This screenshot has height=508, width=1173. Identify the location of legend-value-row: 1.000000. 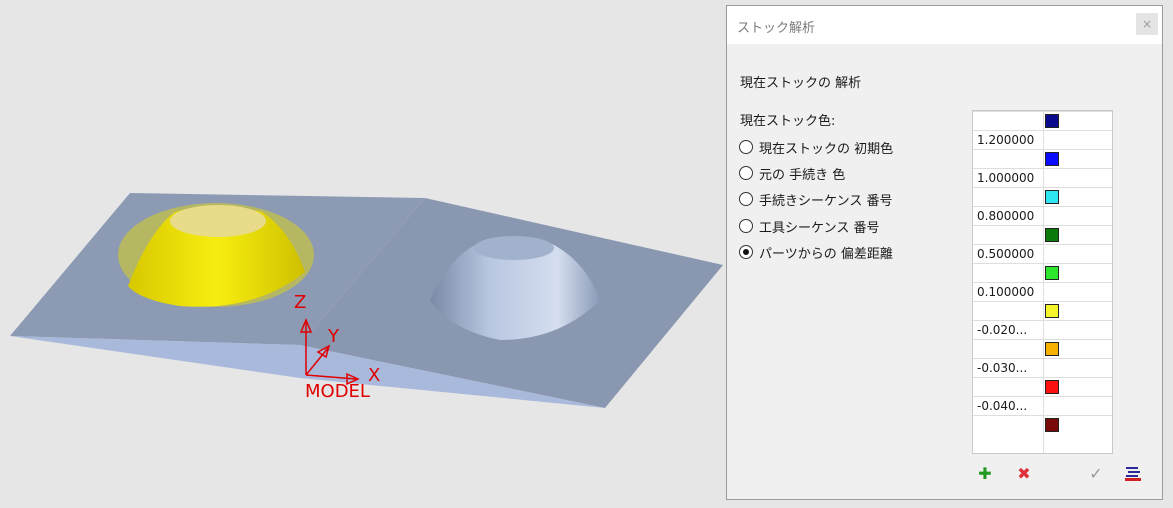
(1042, 177).